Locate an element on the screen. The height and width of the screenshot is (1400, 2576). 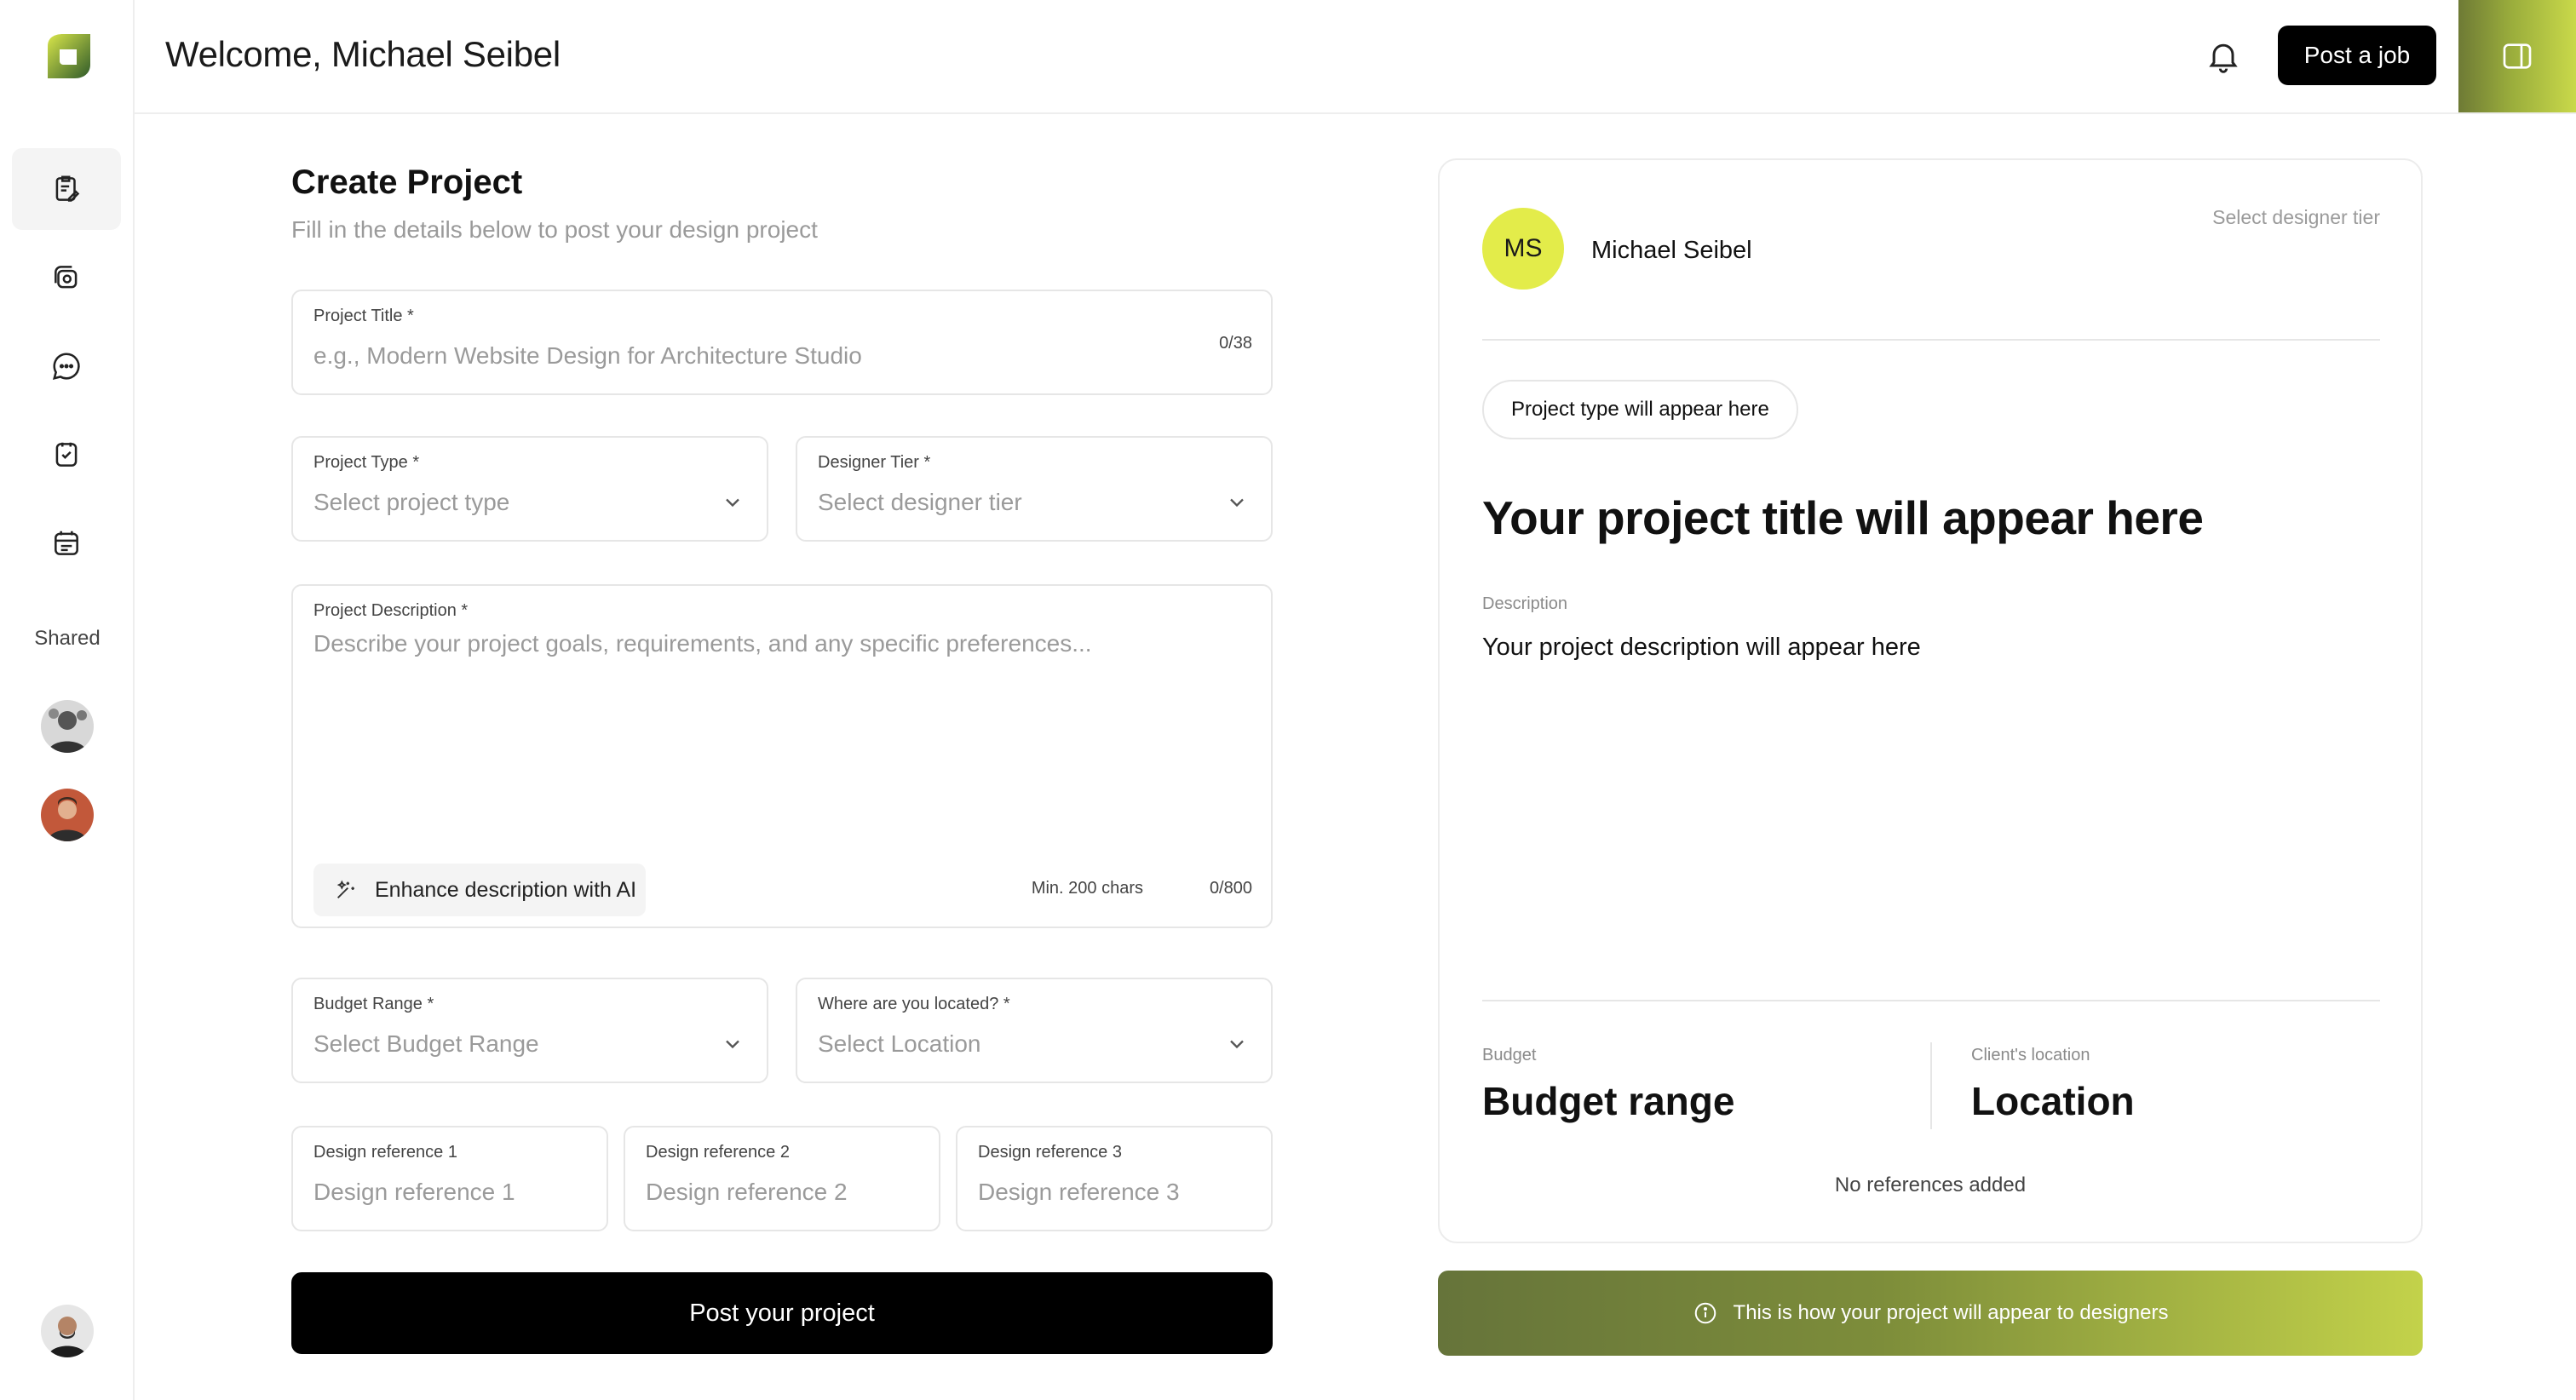
preview-project-title: Your project title will appear here is located at coordinates (1843, 517).